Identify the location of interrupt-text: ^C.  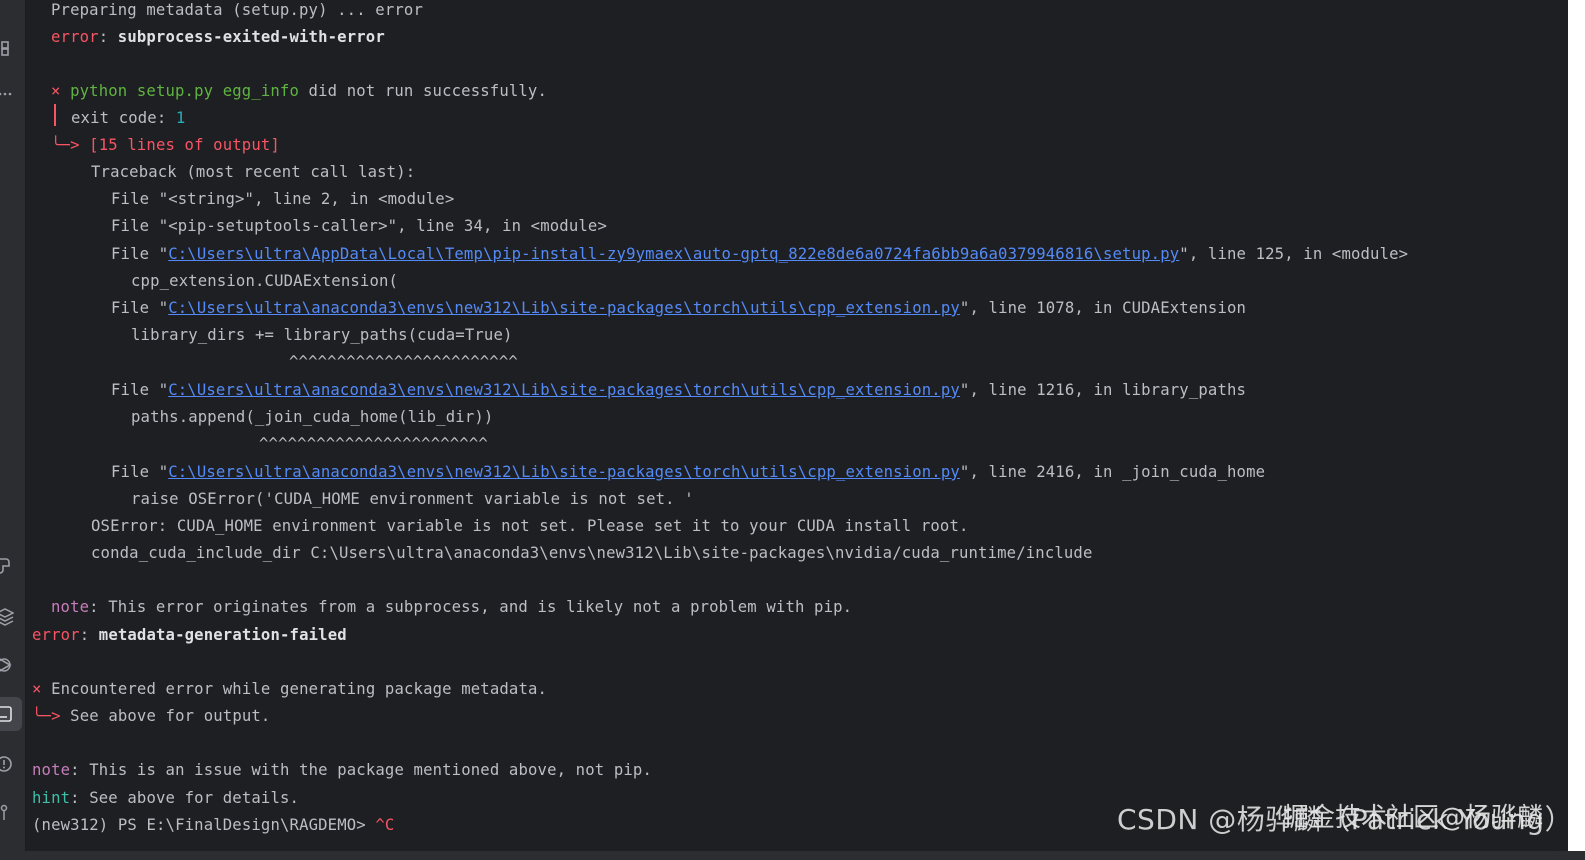
(385, 825).